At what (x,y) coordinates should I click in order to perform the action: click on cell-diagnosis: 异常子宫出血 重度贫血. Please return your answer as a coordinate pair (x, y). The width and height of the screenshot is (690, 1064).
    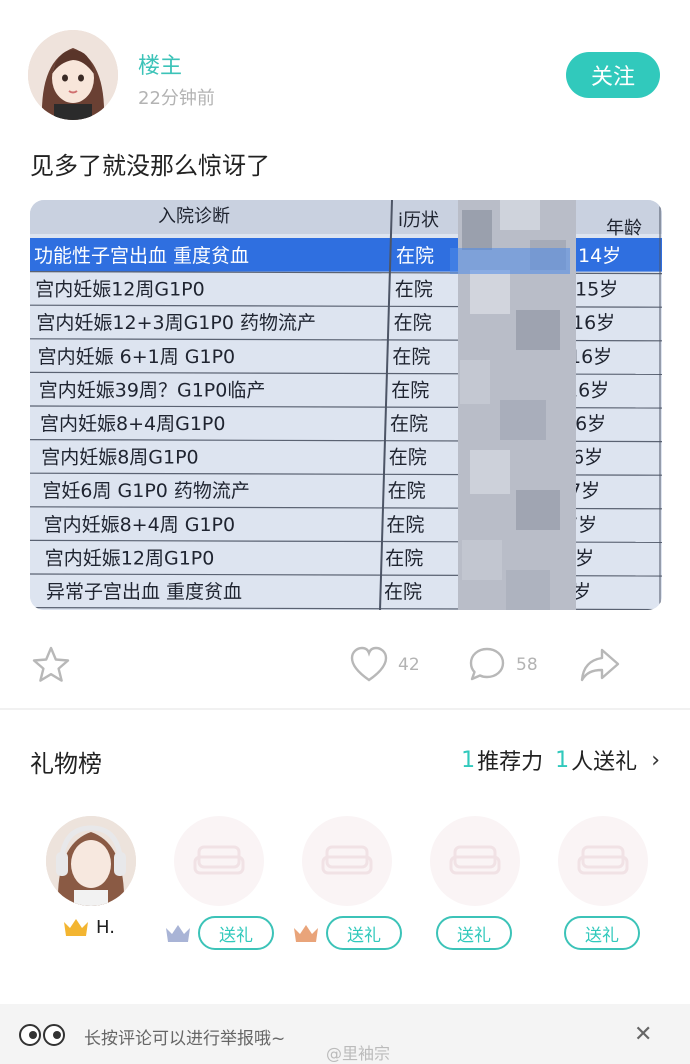
    Looking at the image, I should click on (144, 592).